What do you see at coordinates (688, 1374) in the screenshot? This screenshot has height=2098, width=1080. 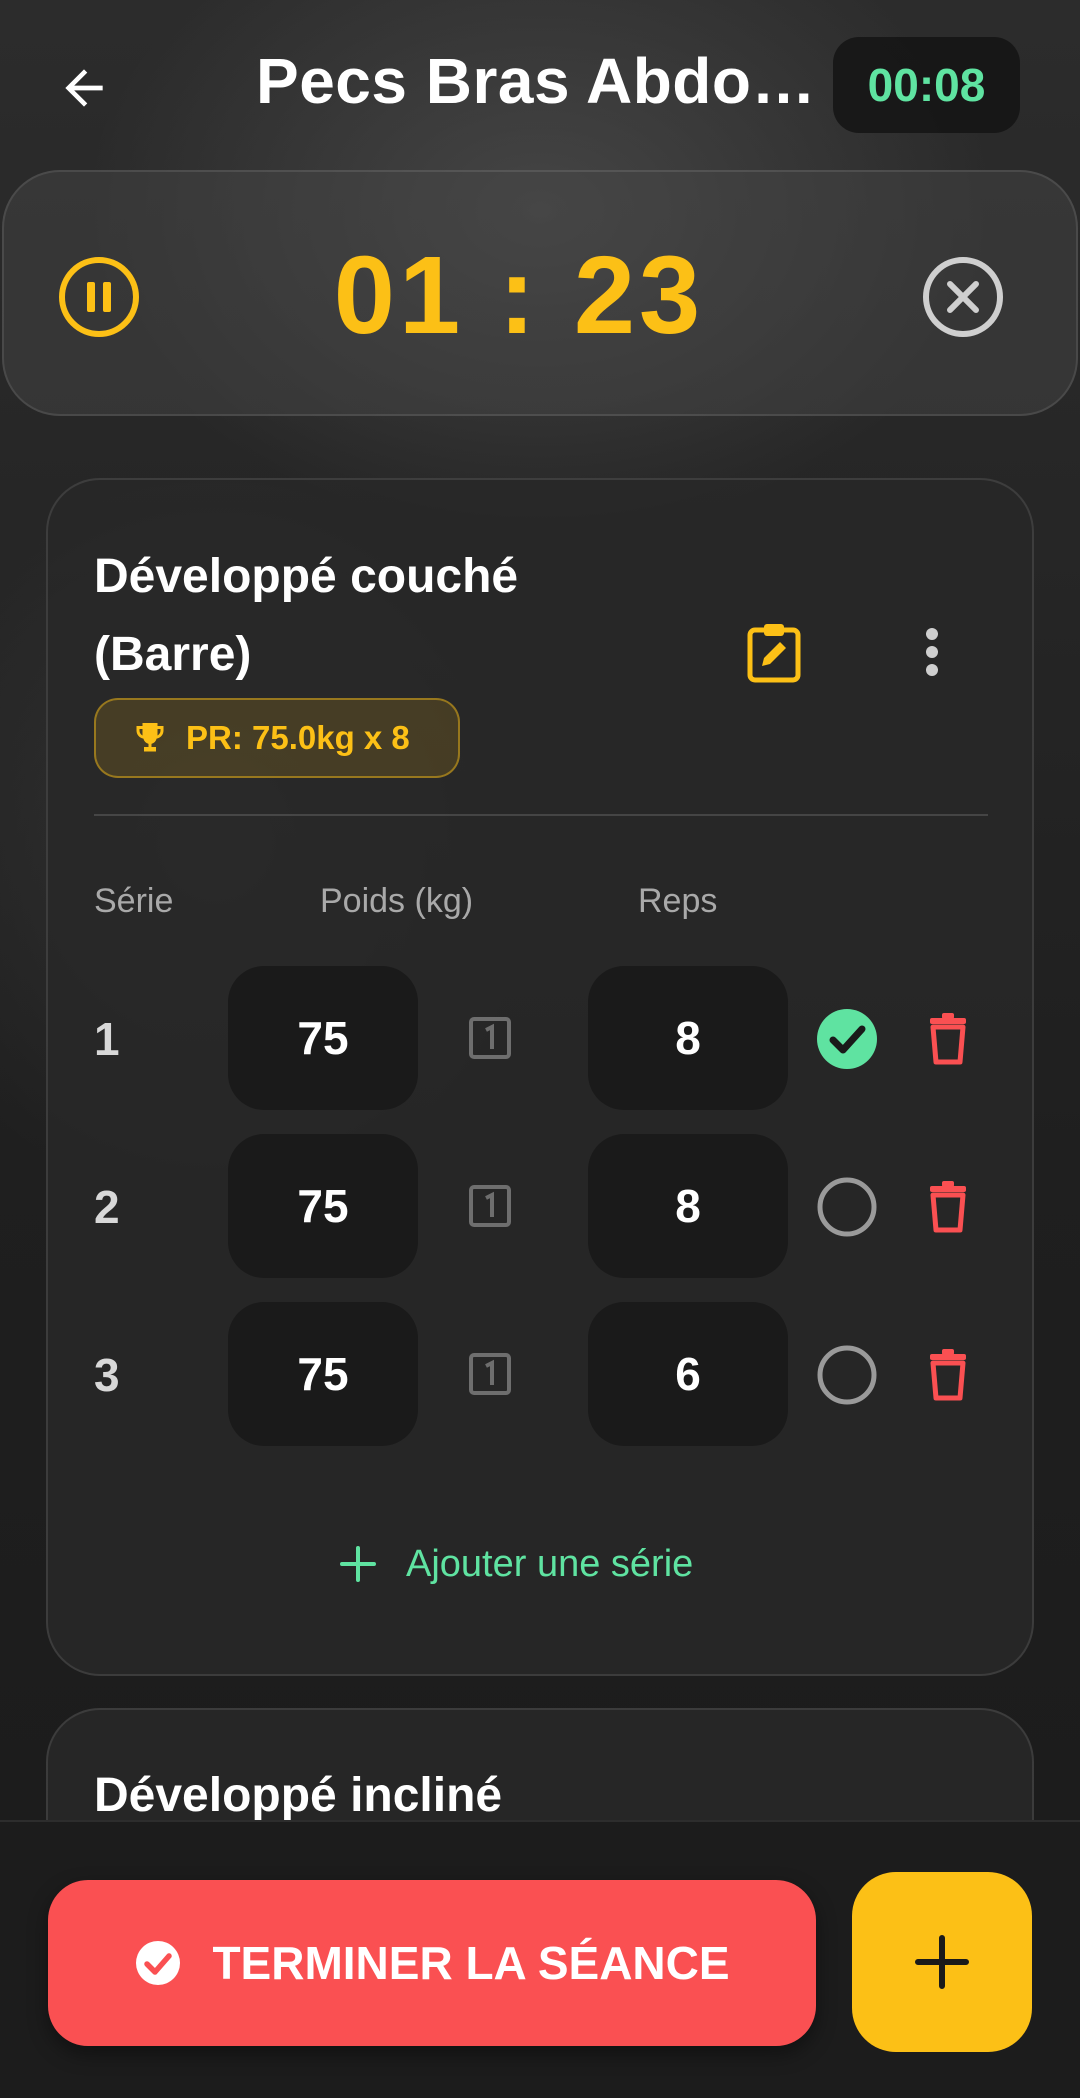 I see `reps-input: 6` at bounding box center [688, 1374].